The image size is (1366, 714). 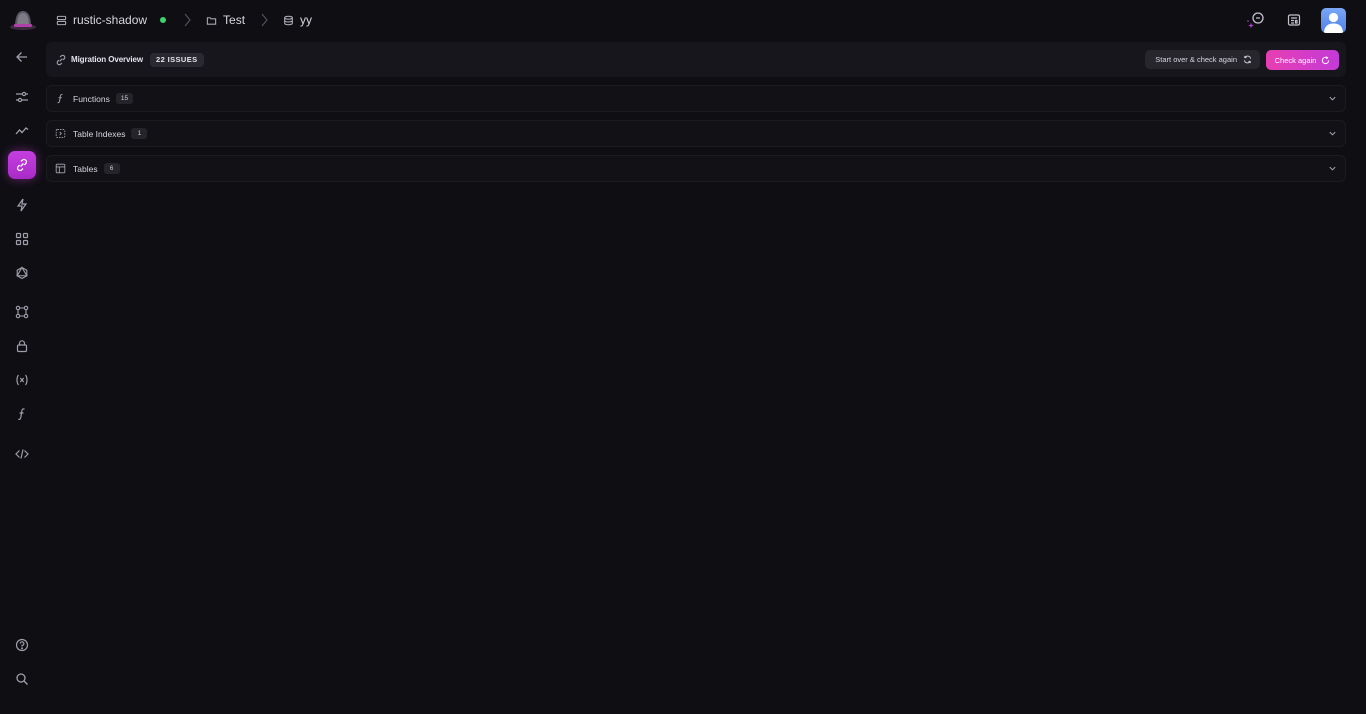 What do you see at coordinates (683, 20) in the screenshot?
I see `top-bar: rustic-shadow Test yy` at bounding box center [683, 20].